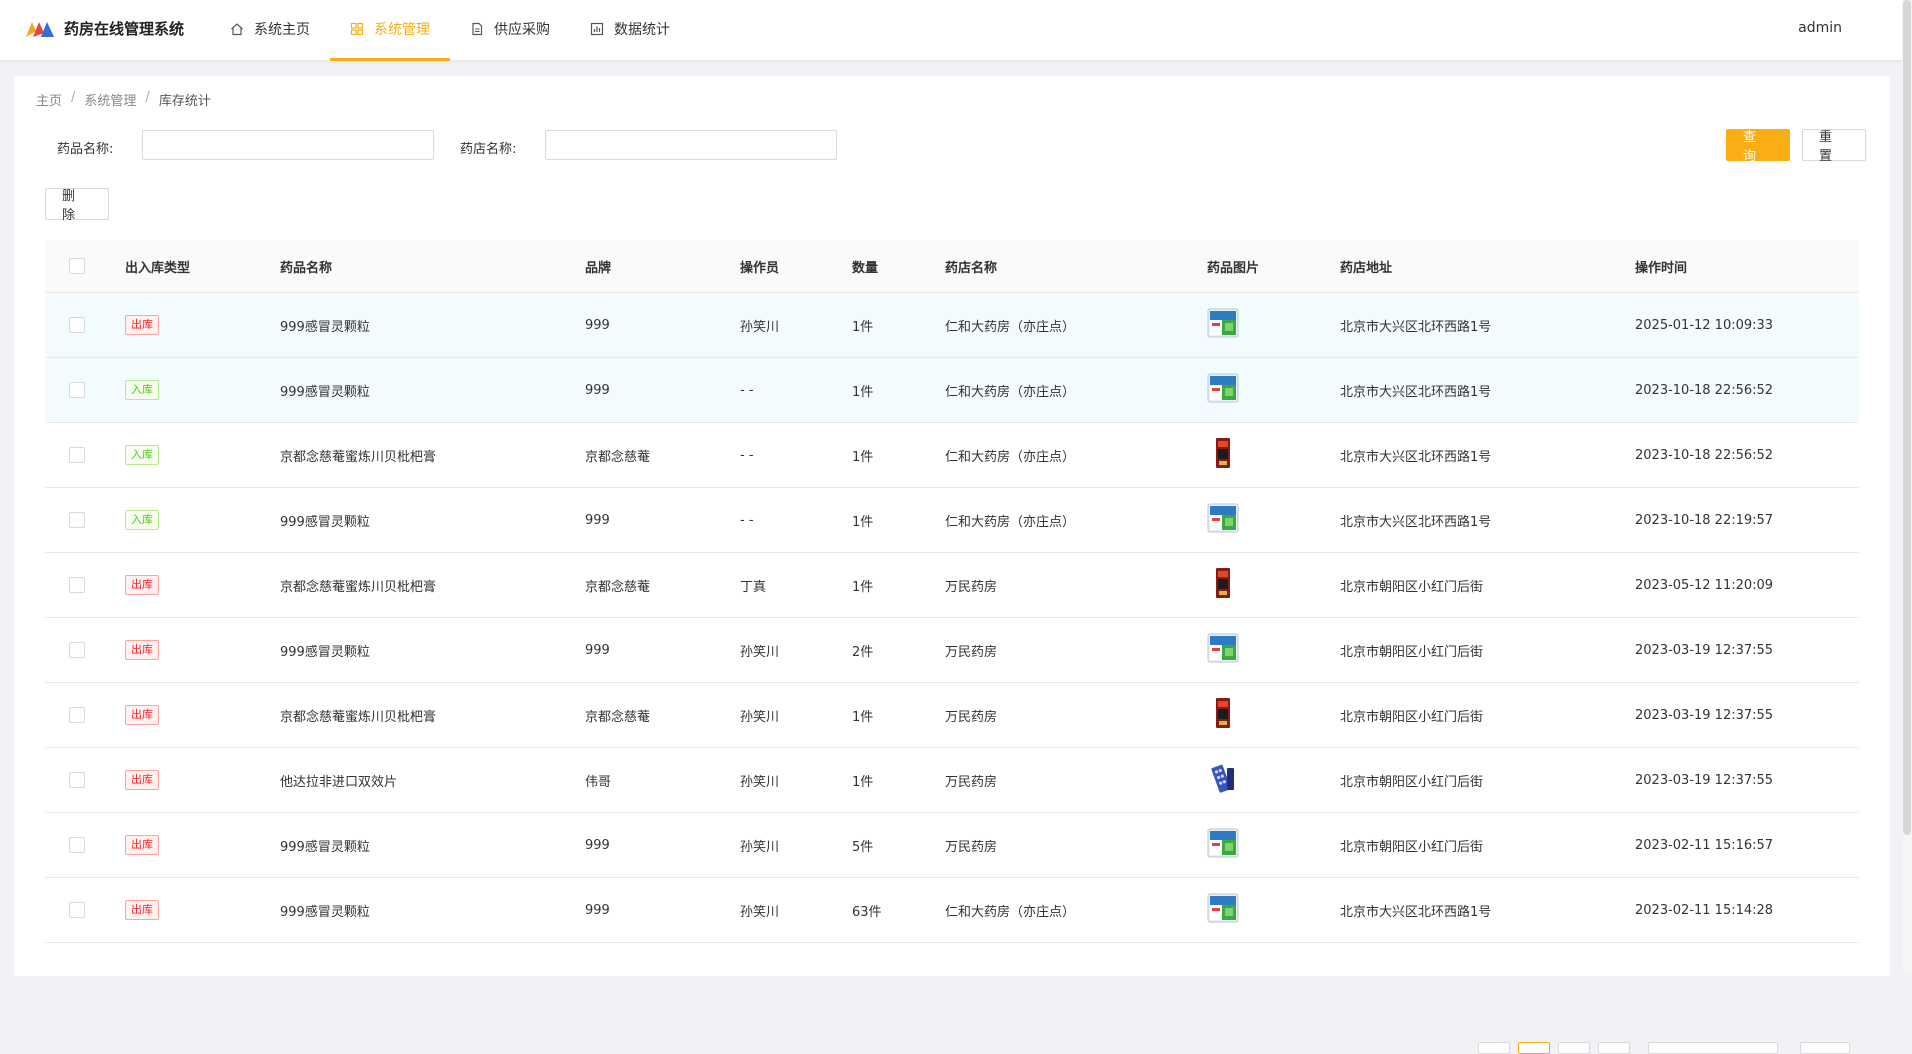  What do you see at coordinates (598, 268) in the screenshot?
I see `column-header: 品牌` at bounding box center [598, 268].